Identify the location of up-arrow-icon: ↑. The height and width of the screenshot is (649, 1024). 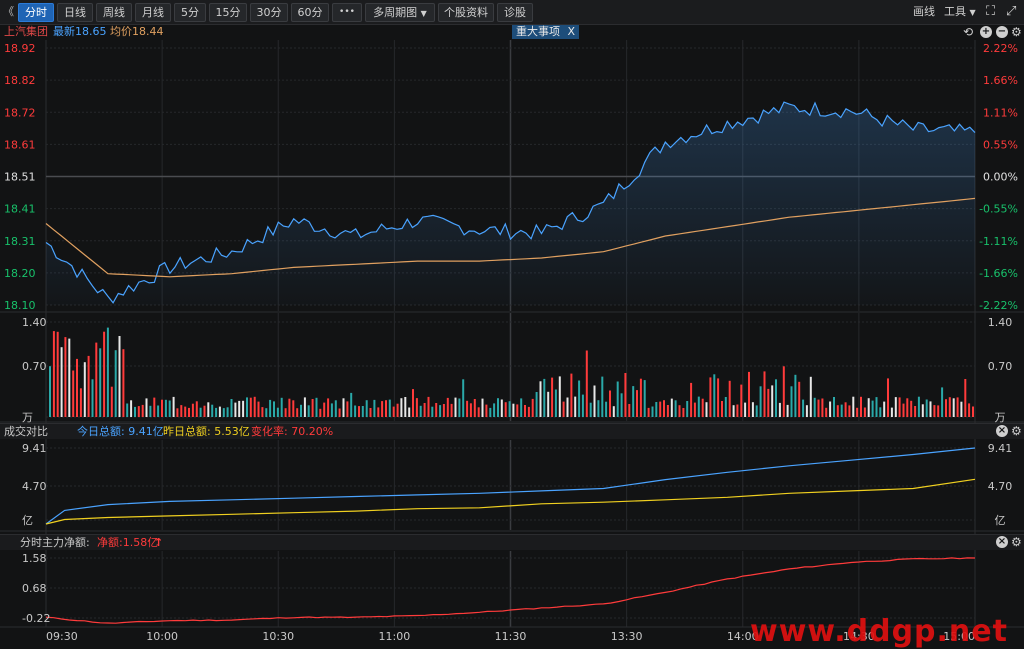
(159, 542).